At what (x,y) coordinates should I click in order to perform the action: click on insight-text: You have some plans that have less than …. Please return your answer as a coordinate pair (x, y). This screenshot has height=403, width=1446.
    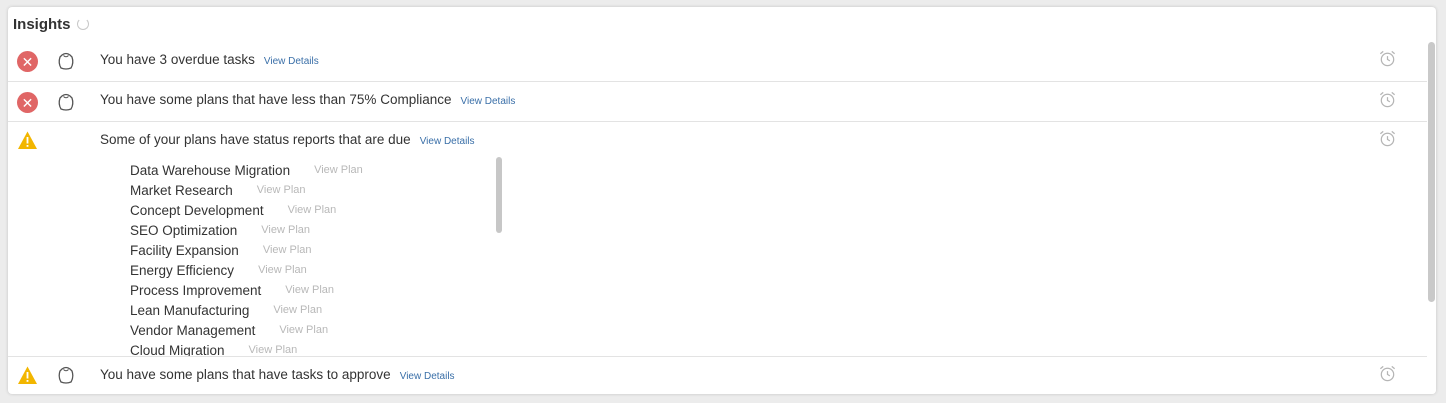
    Looking at the image, I should click on (276, 99).